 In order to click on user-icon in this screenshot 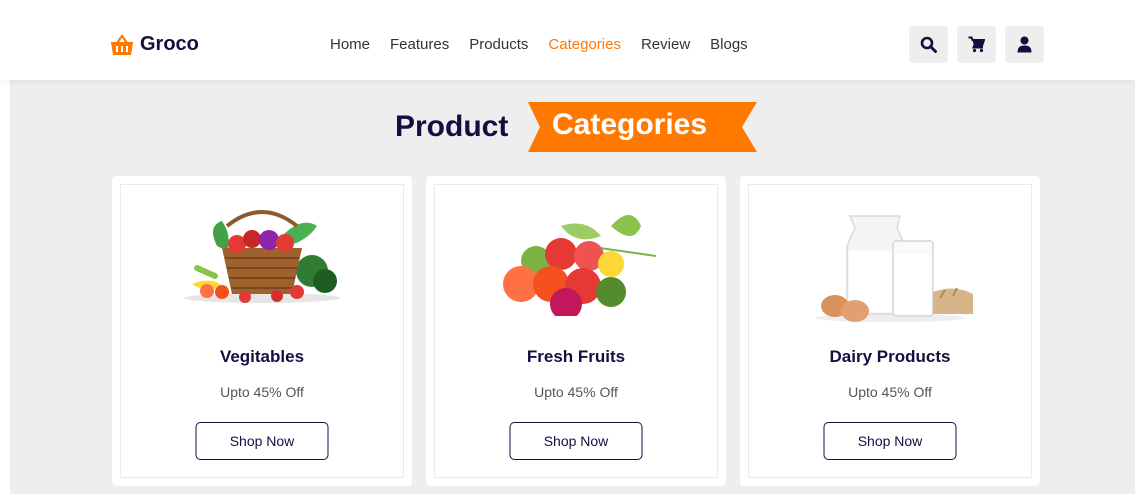, I will do `click(1024, 44)`.